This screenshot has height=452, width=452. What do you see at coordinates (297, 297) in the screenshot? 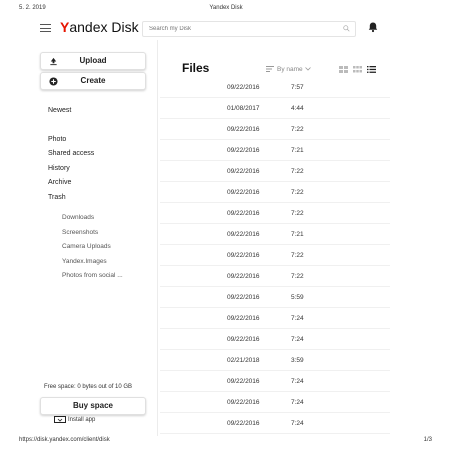
I see `file-time: 5:59` at bounding box center [297, 297].